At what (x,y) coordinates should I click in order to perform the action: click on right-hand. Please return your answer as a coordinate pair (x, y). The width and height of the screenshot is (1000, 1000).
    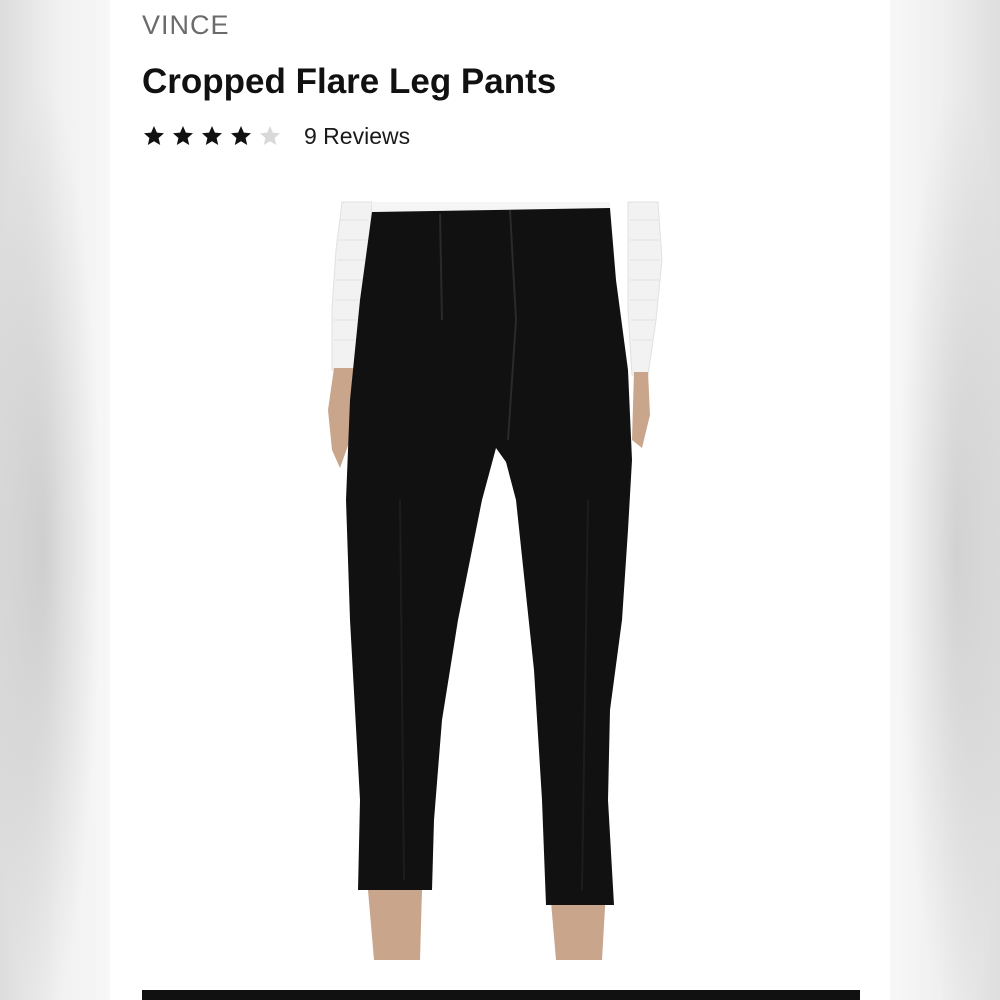
    Looking at the image, I should click on (641, 410).